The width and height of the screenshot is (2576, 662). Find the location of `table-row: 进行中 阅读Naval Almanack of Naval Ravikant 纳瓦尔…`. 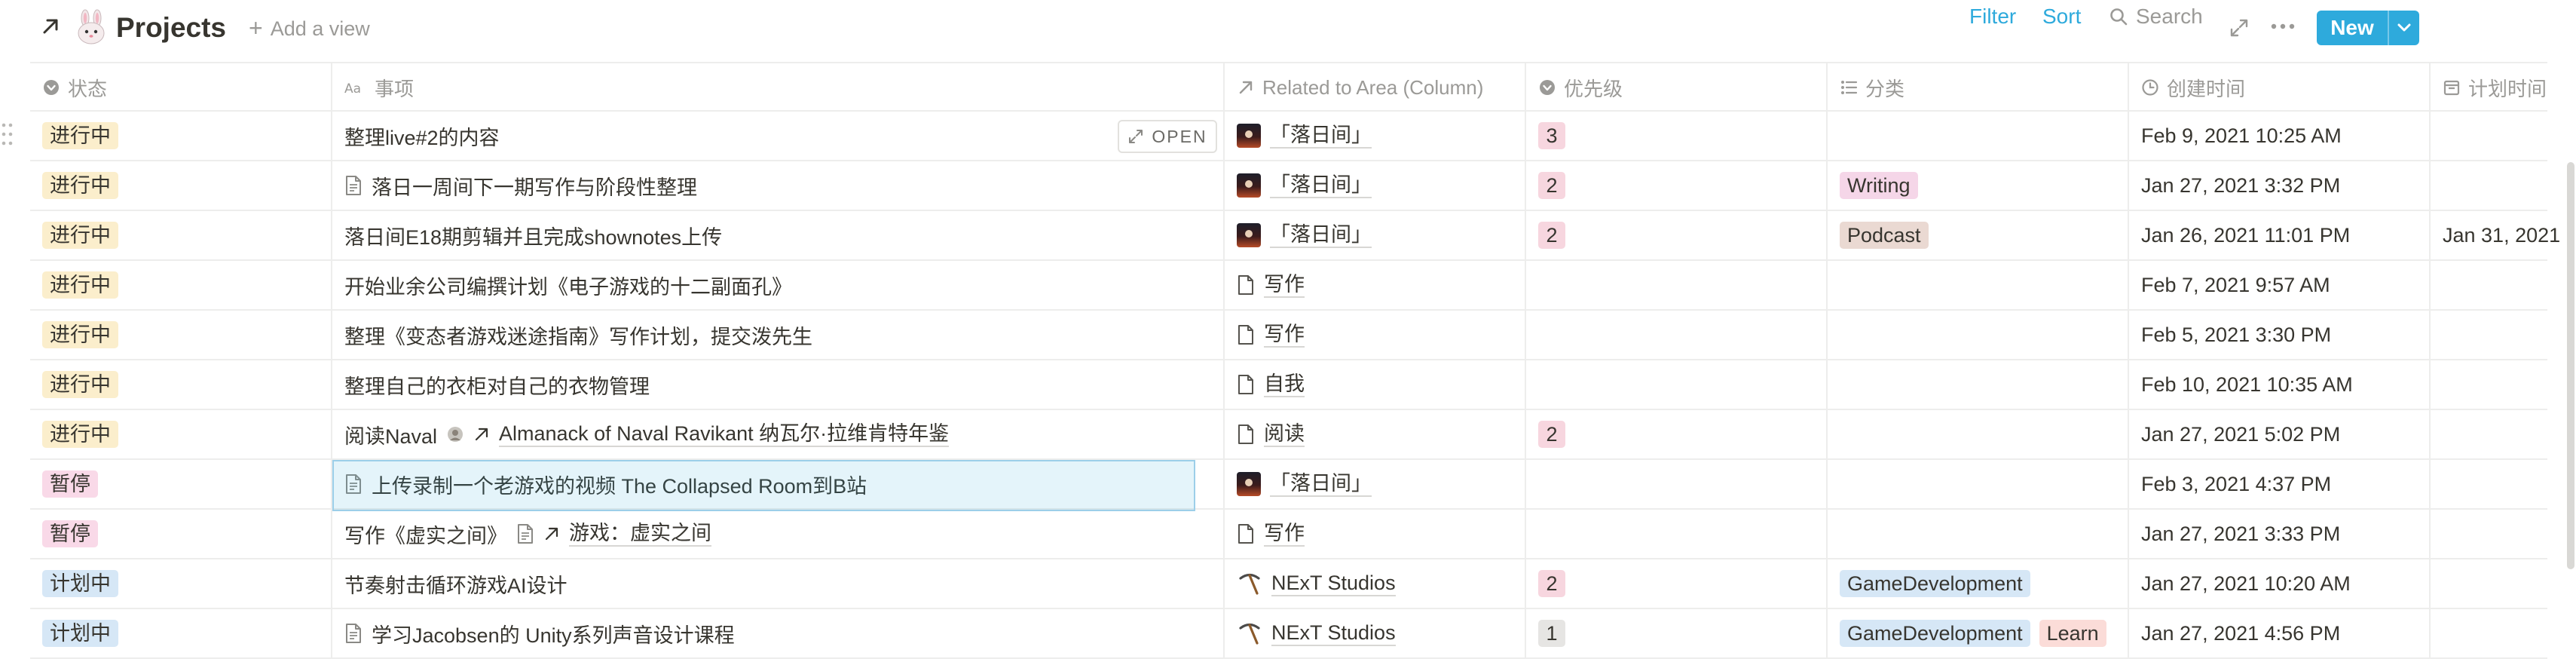

table-row: 进行中 阅读Naval Almanack of Naval Ravikant 纳瓦尔… is located at coordinates (1288, 435).